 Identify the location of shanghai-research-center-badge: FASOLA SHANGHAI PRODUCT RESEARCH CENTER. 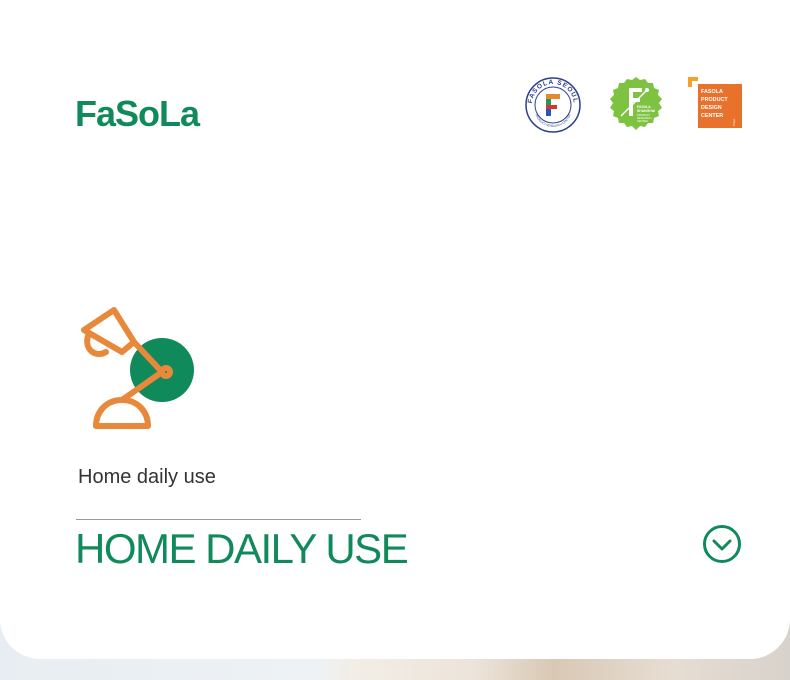
(636, 103).